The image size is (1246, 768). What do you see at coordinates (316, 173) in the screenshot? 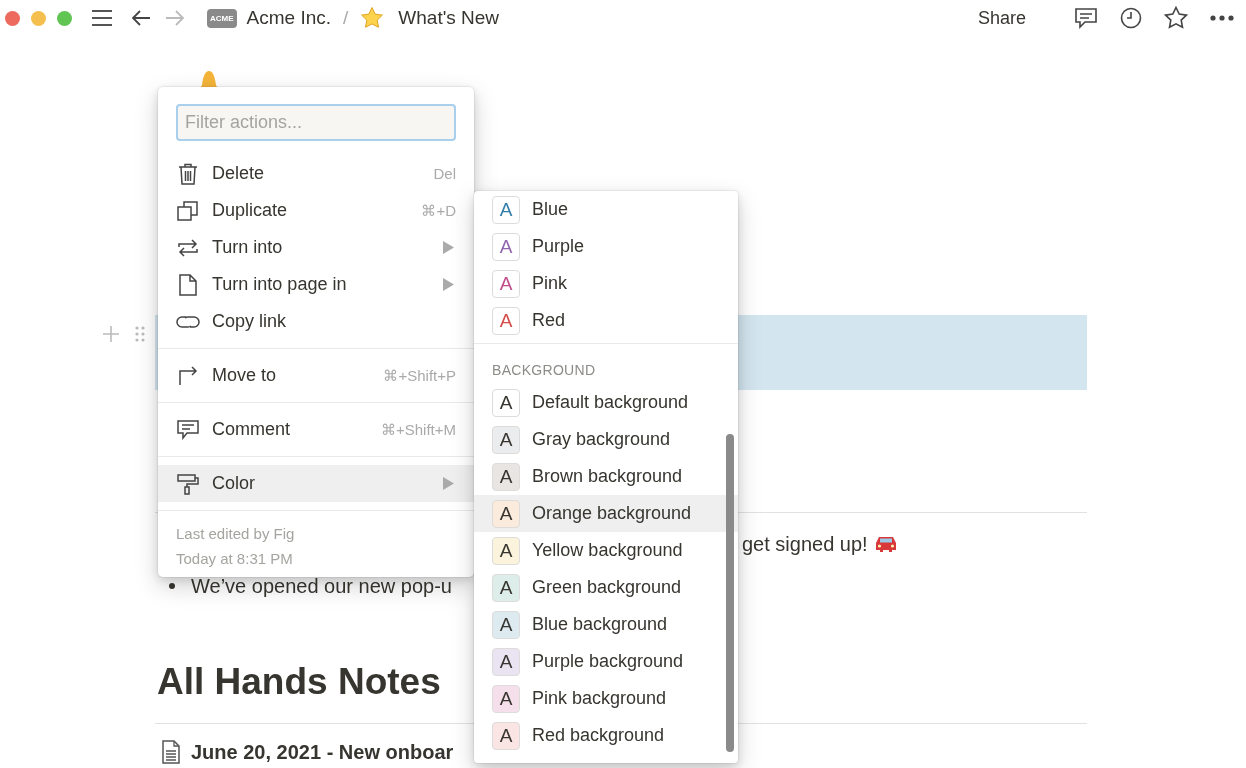
I see `menu-item: Delete Del` at bounding box center [316, 173].